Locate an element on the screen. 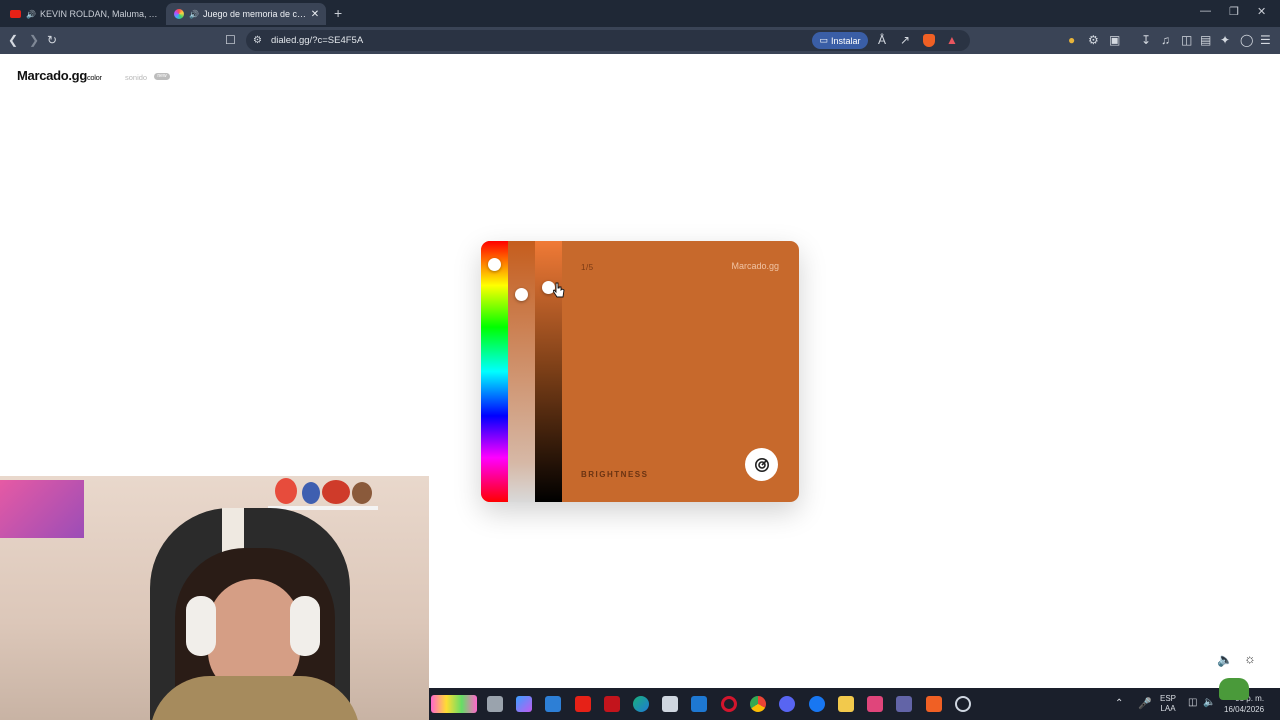 The image size is (1280, 720). site-logo: Marcado.ggcolor is located at coordinates (59, 75).